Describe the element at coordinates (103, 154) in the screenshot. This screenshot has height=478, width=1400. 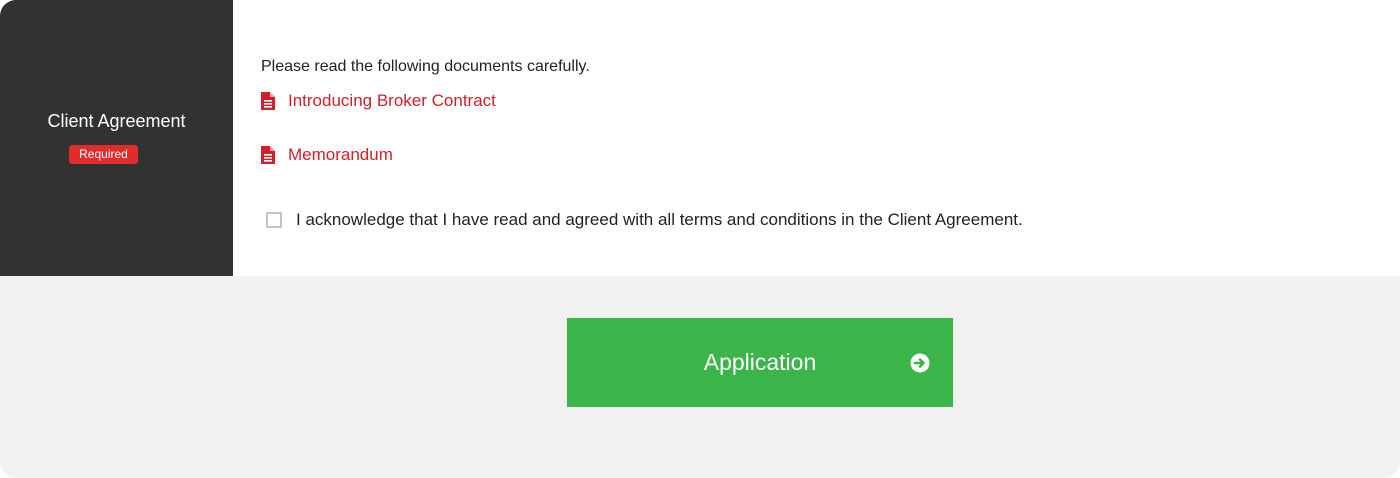
I see `required-badge: Required` at that location.